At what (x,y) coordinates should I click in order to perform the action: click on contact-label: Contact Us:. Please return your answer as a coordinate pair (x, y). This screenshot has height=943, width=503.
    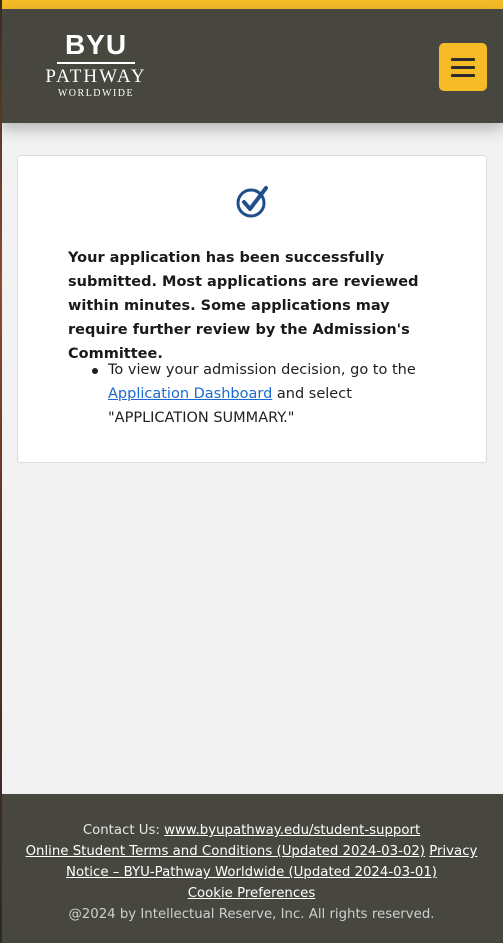
    Looking at the image, I should click on (123, 830).